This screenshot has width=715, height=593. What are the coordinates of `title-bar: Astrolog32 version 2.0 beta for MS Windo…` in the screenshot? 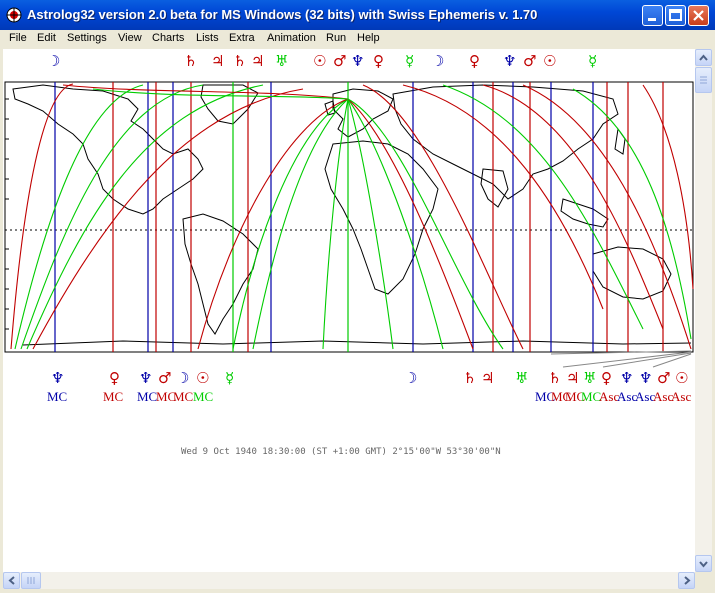 It's located at (357, 15).